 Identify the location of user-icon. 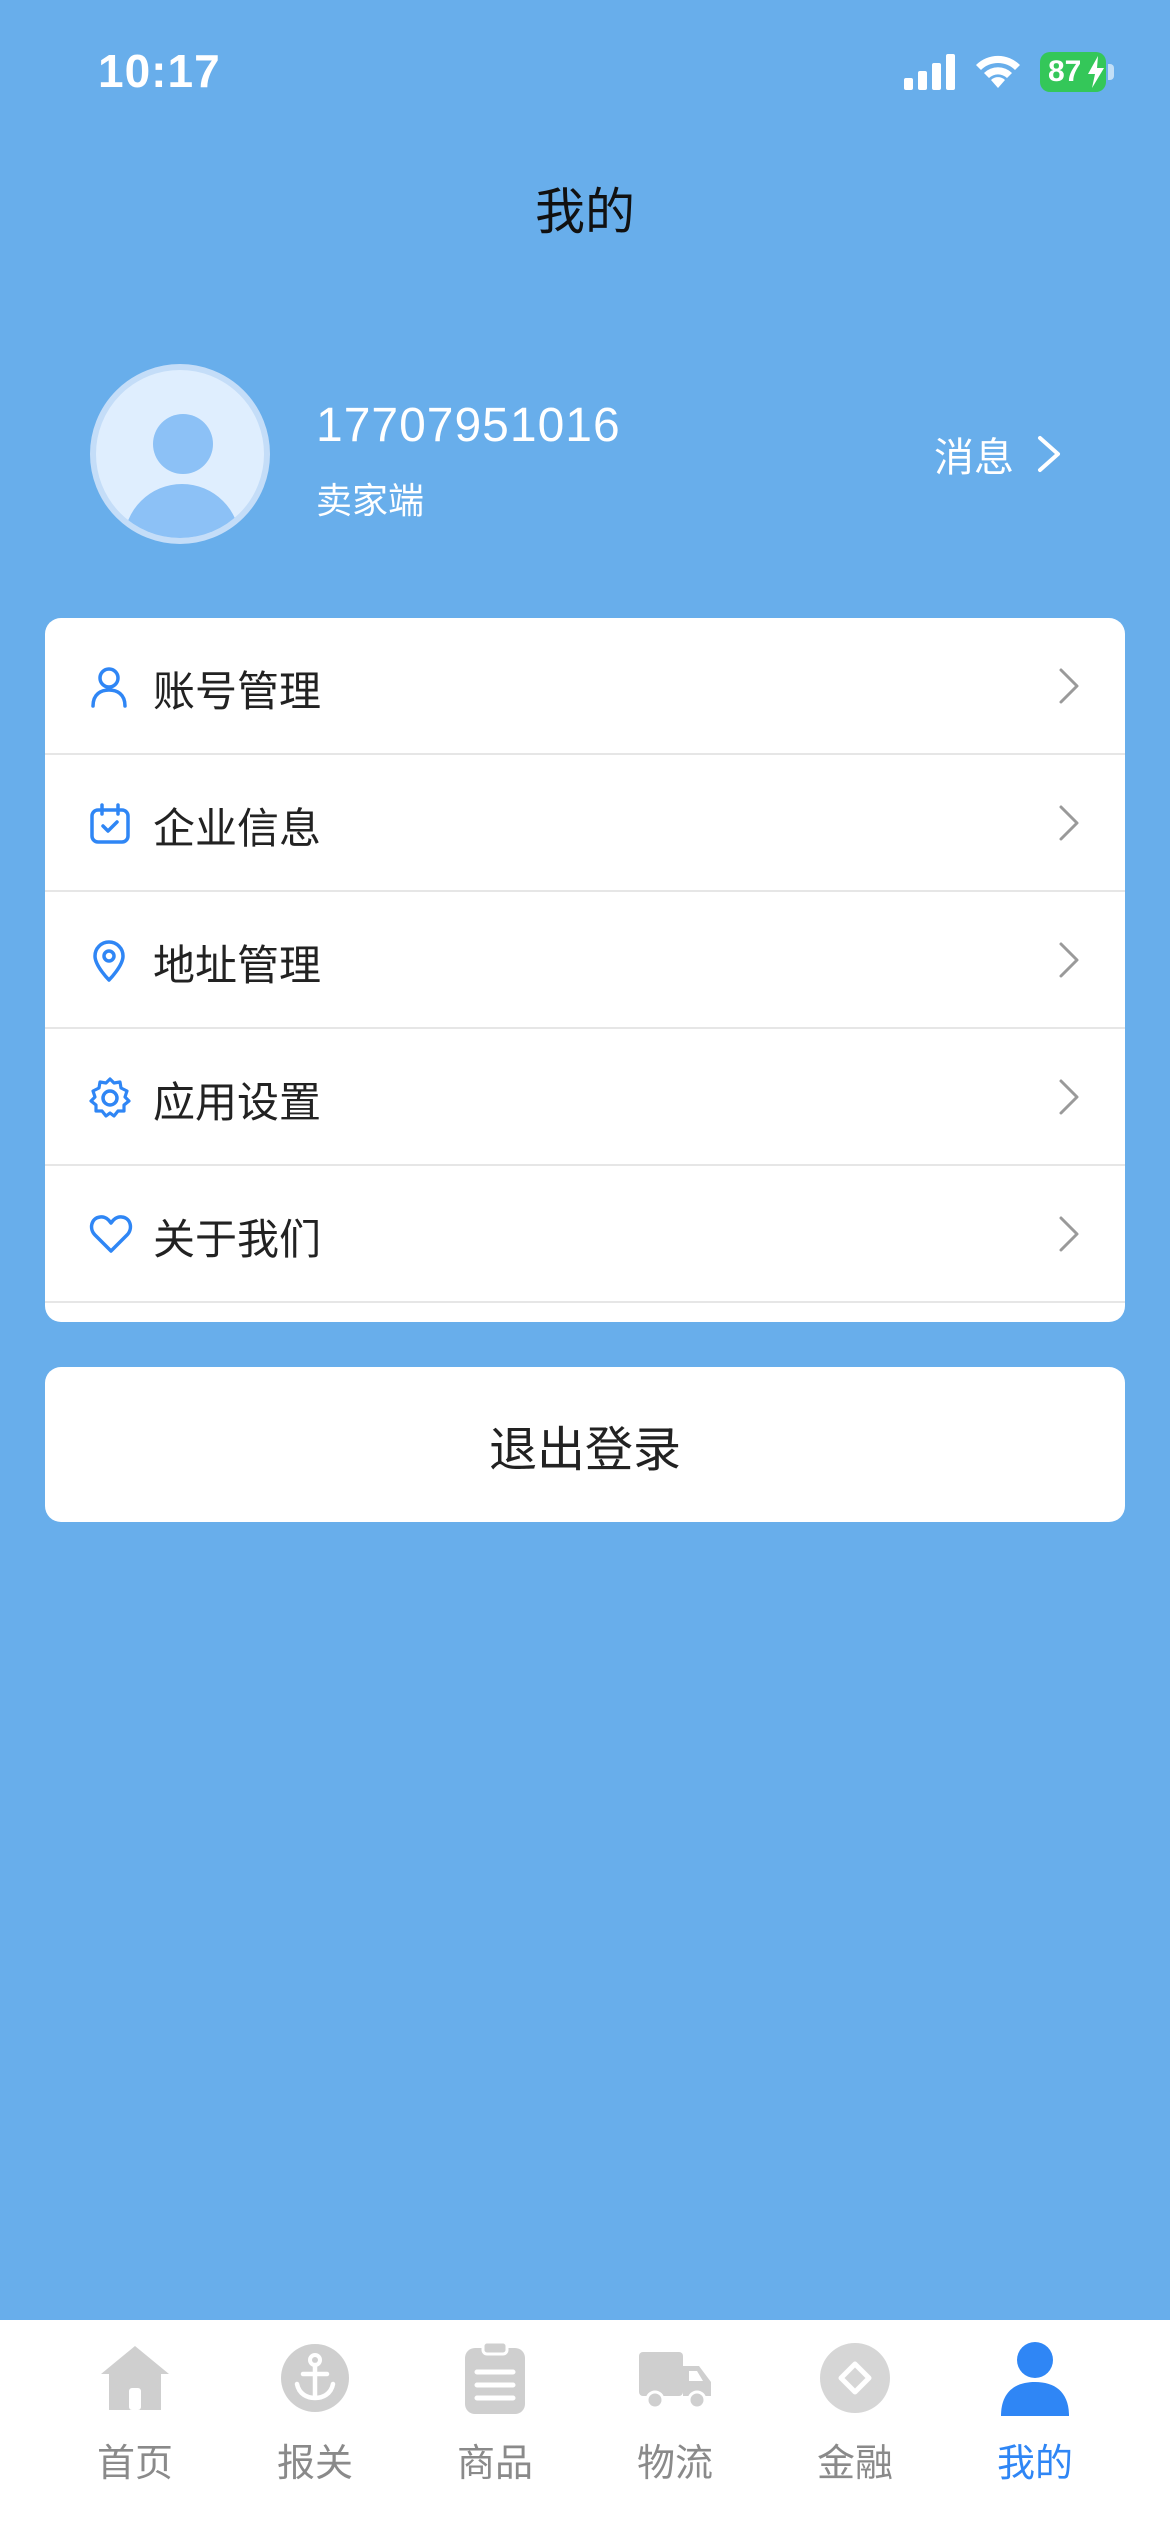
(109, 687).